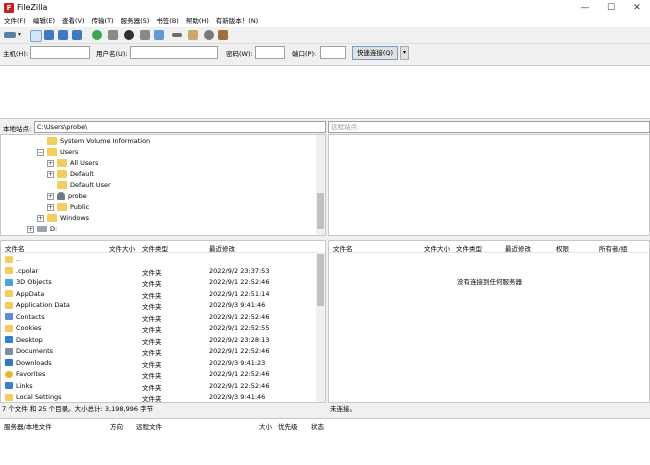 The image size is (650, 465). What do you see at coordinates (84, 185) in the screenshot?
I see `tree-item: Default User` at bounding box center [84, 185].